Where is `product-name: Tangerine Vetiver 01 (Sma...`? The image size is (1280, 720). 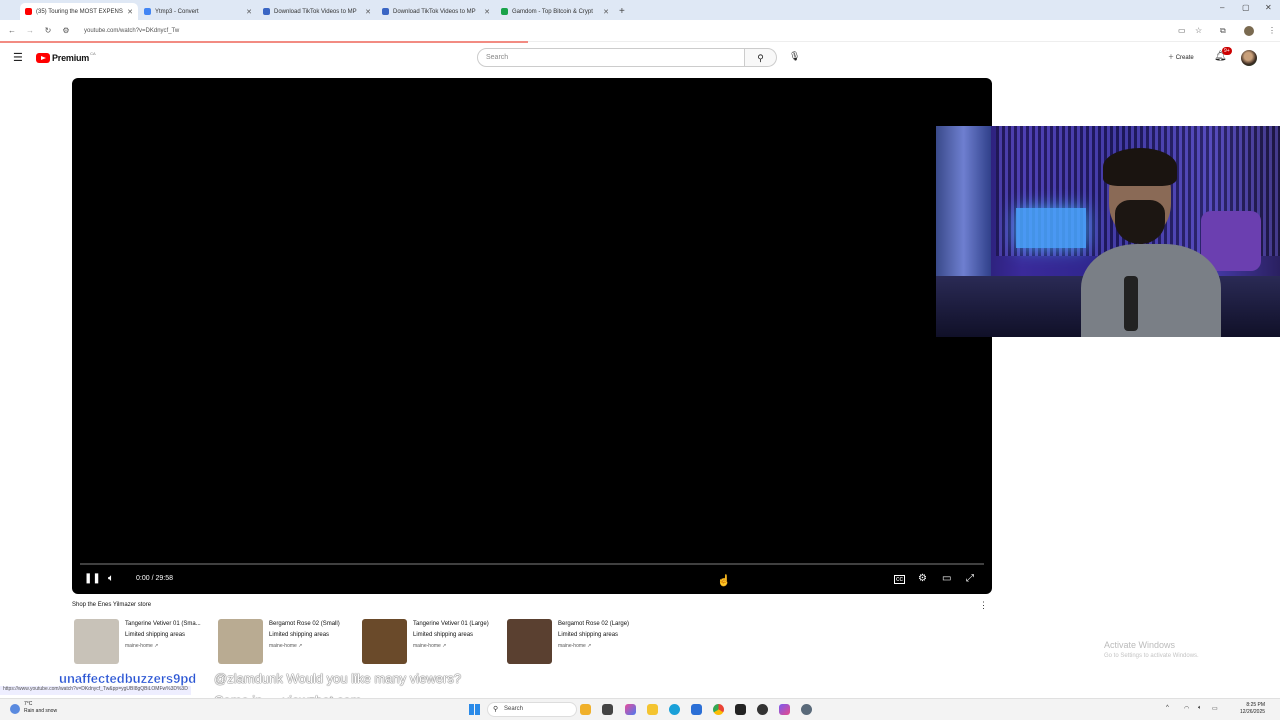 product-name: Tangerine Vetiver 01 (Sma... is located at coordinates (163, 624).